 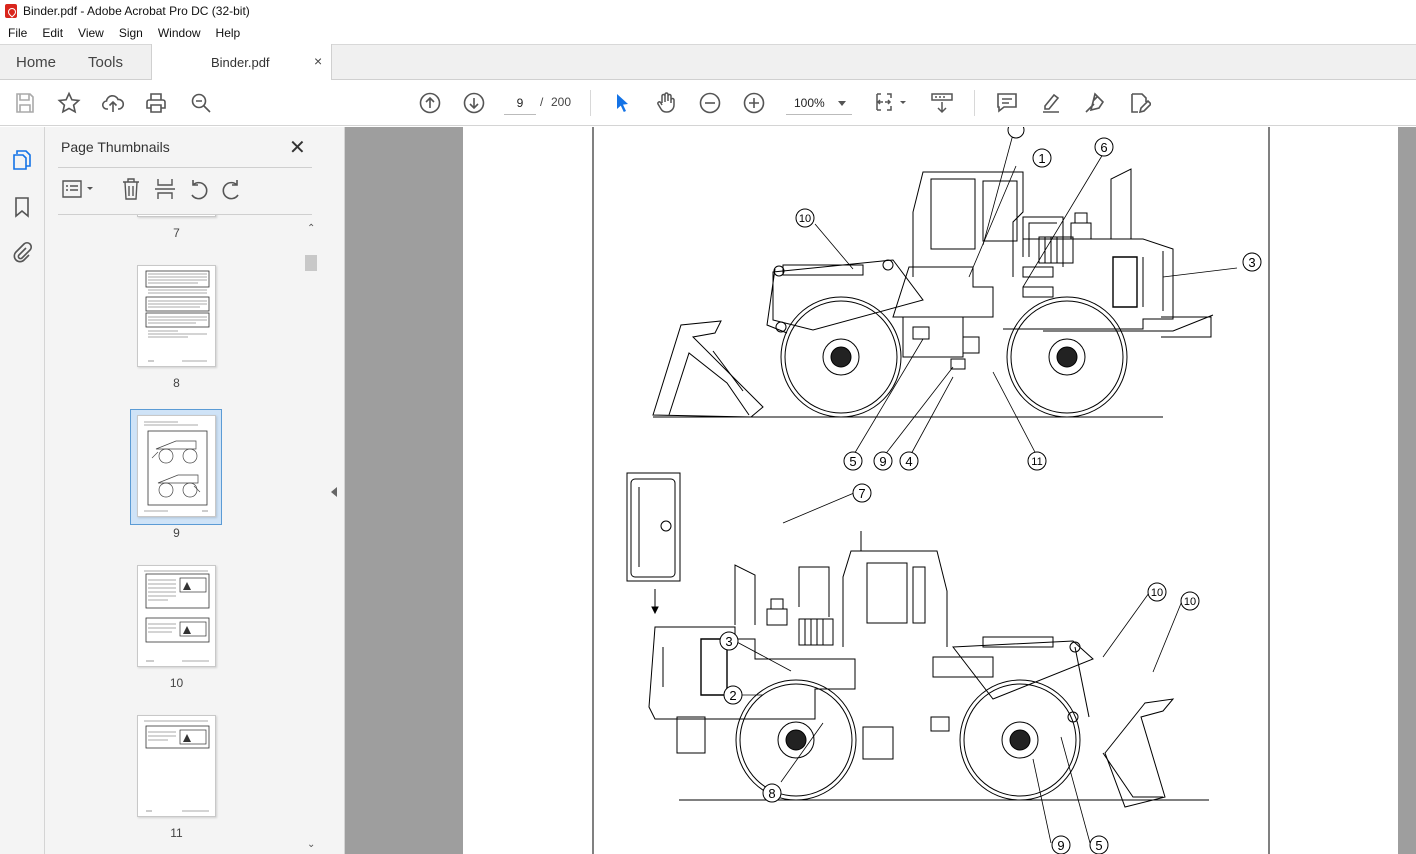 What do you see at coordinates (198, 189) in the screenshot?
I see `rotate-left-icon` at bounding box center [198, 189].